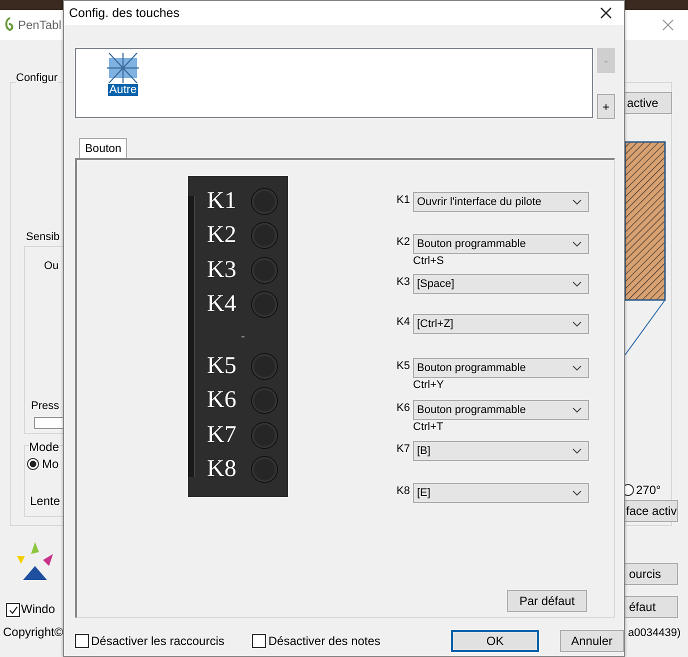  What do you see at coordinates (324, 641) in the screenshot?
I see `checkbox-label: Désactiver des notes` at bounding box center [324, 641].